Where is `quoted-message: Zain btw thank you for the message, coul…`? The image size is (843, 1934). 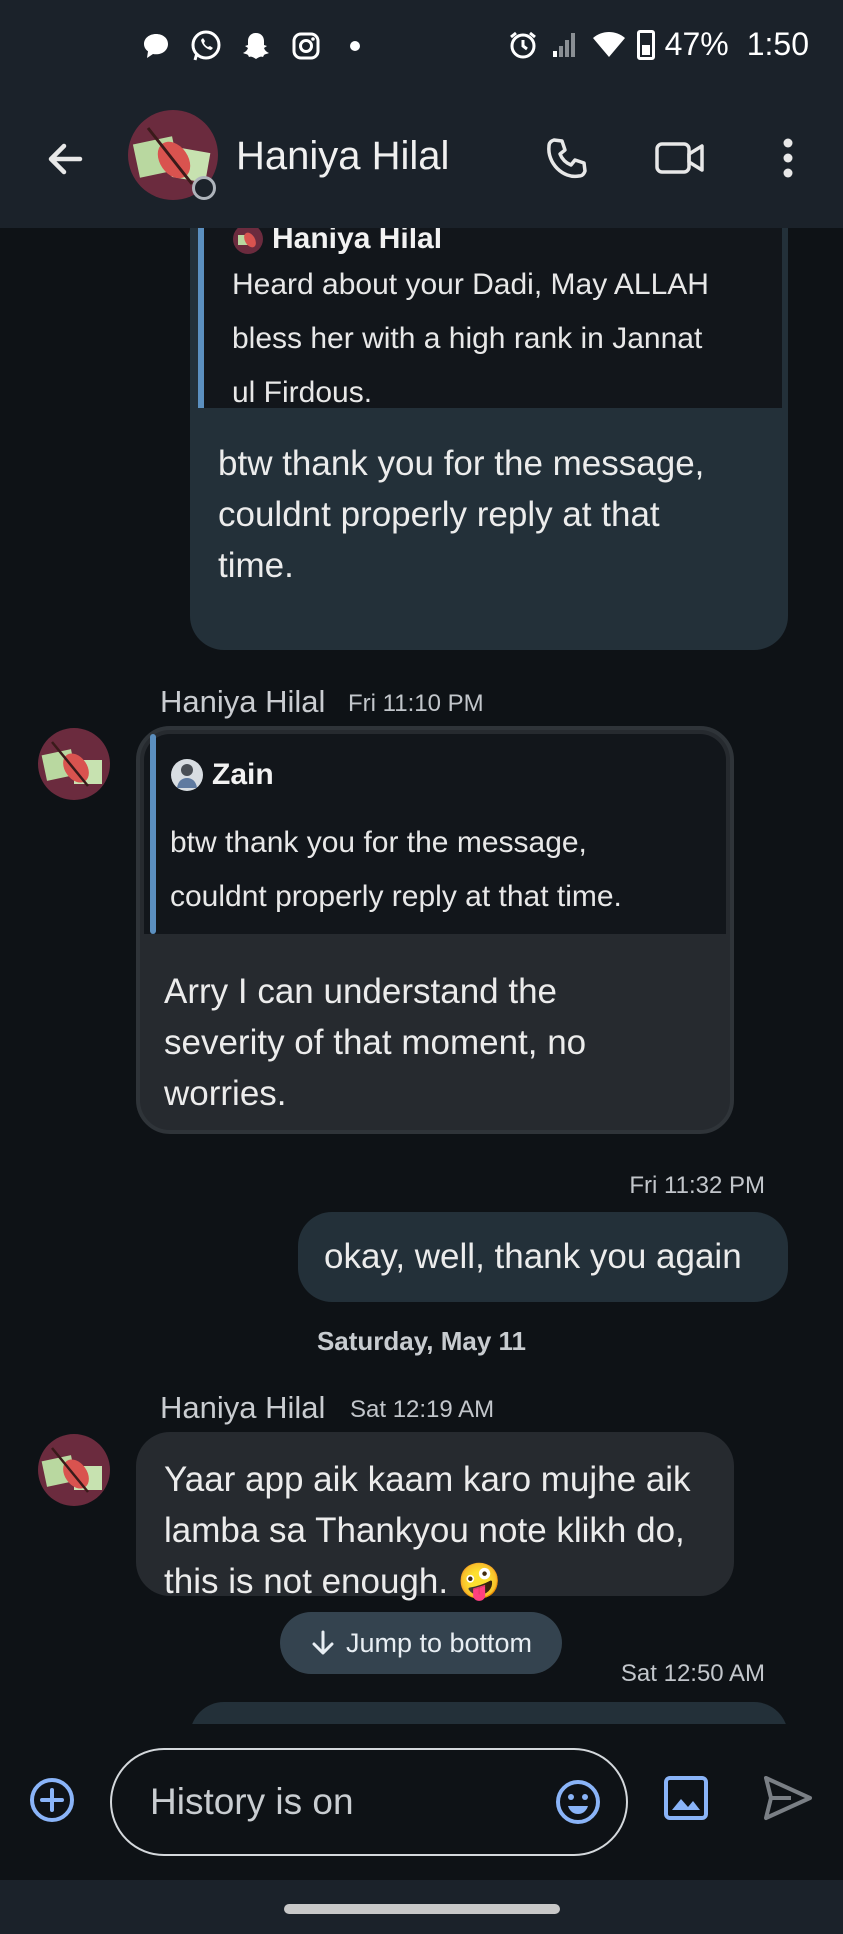 quoted-message: Zain btw thank you for the message, coul… is located at coordinates (435, 834).